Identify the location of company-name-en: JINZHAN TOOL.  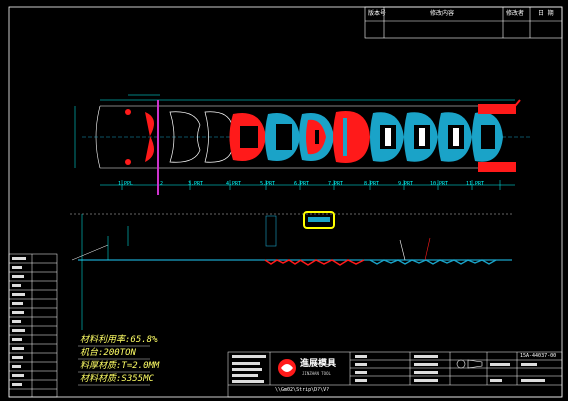
(316, 373).